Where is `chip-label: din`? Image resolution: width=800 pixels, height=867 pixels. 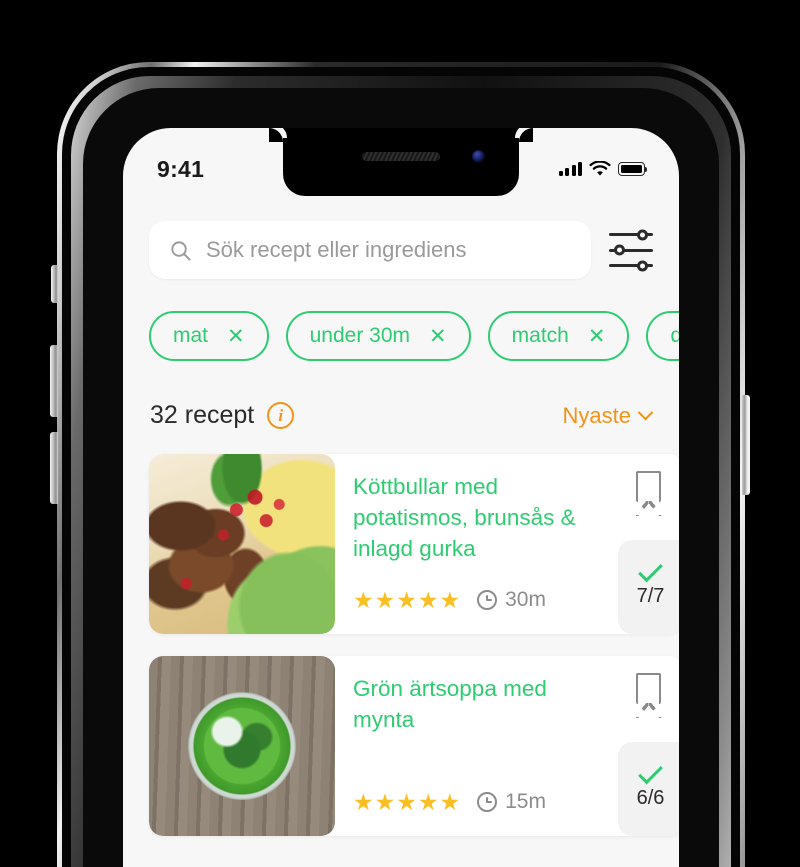
chip-label: din is located at coordinates (674, 335).